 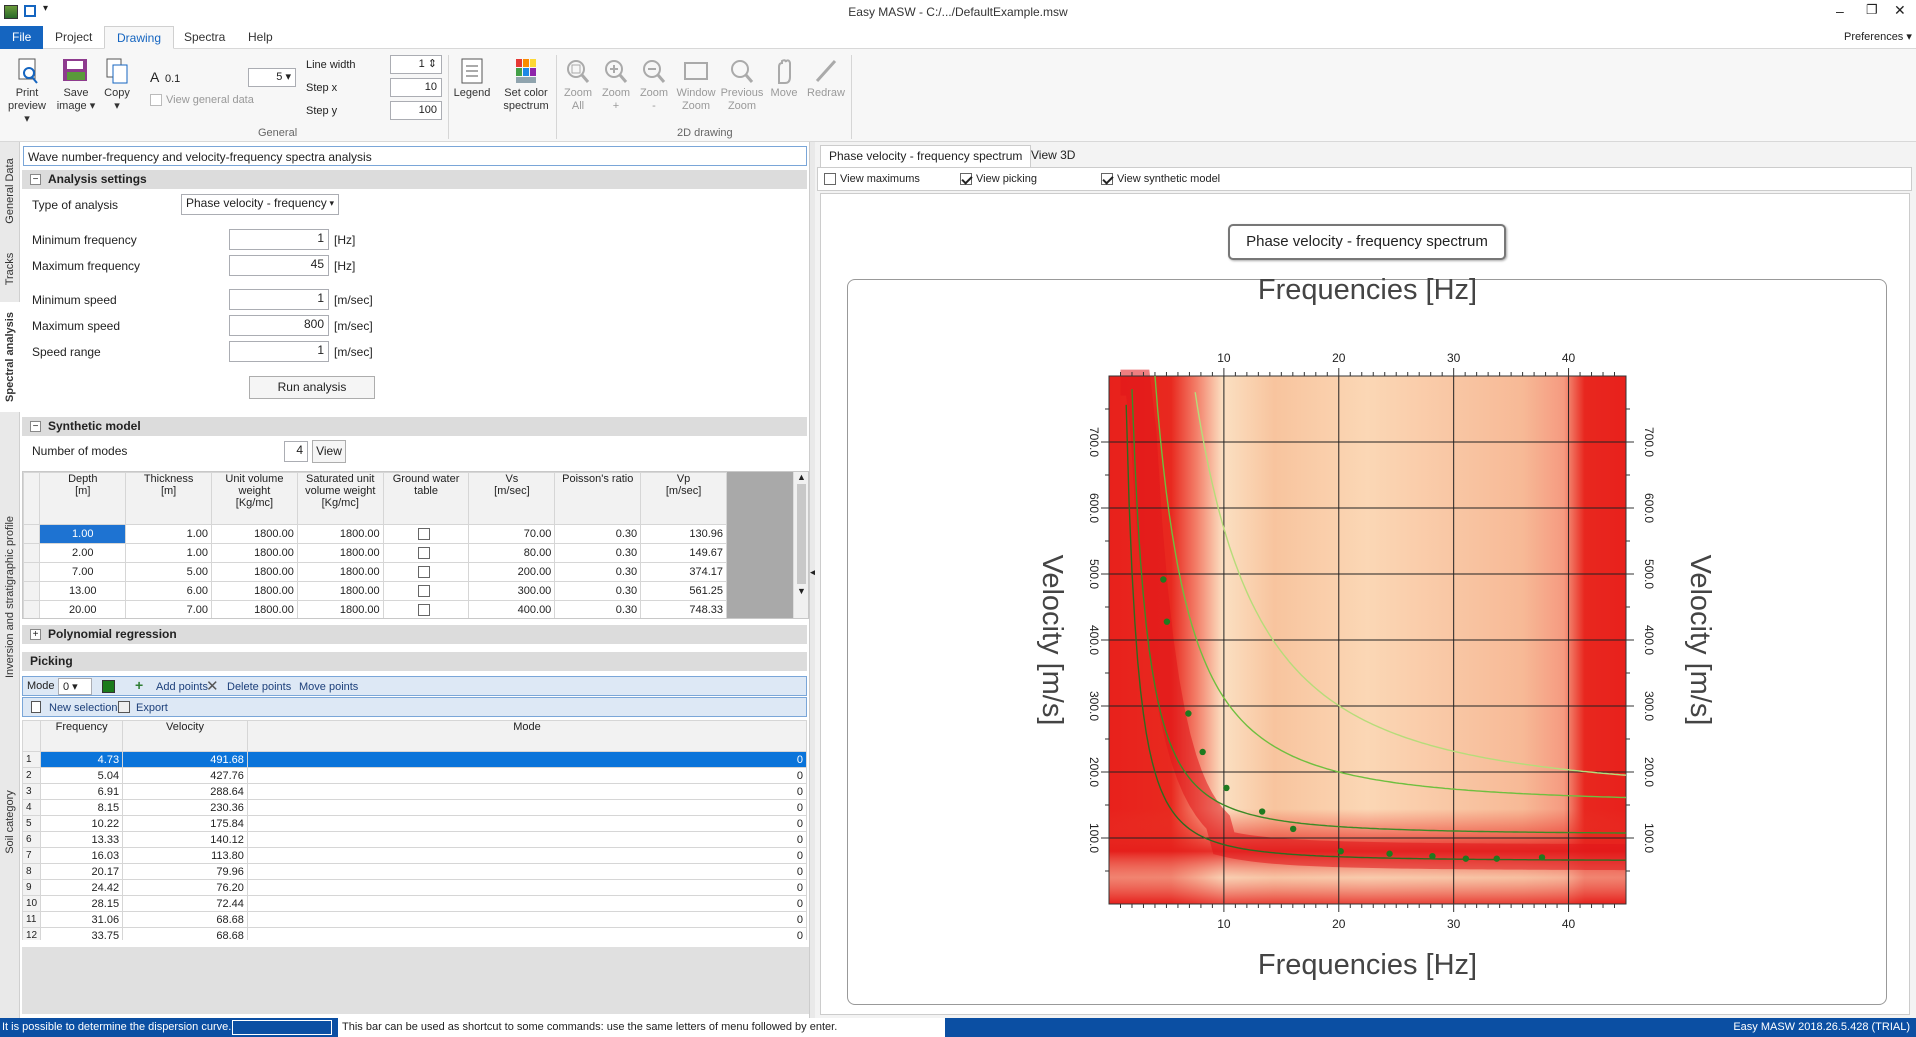 I want to click on set-color-spectrum-button: Set color spectrum, so click(x=526, y=85).